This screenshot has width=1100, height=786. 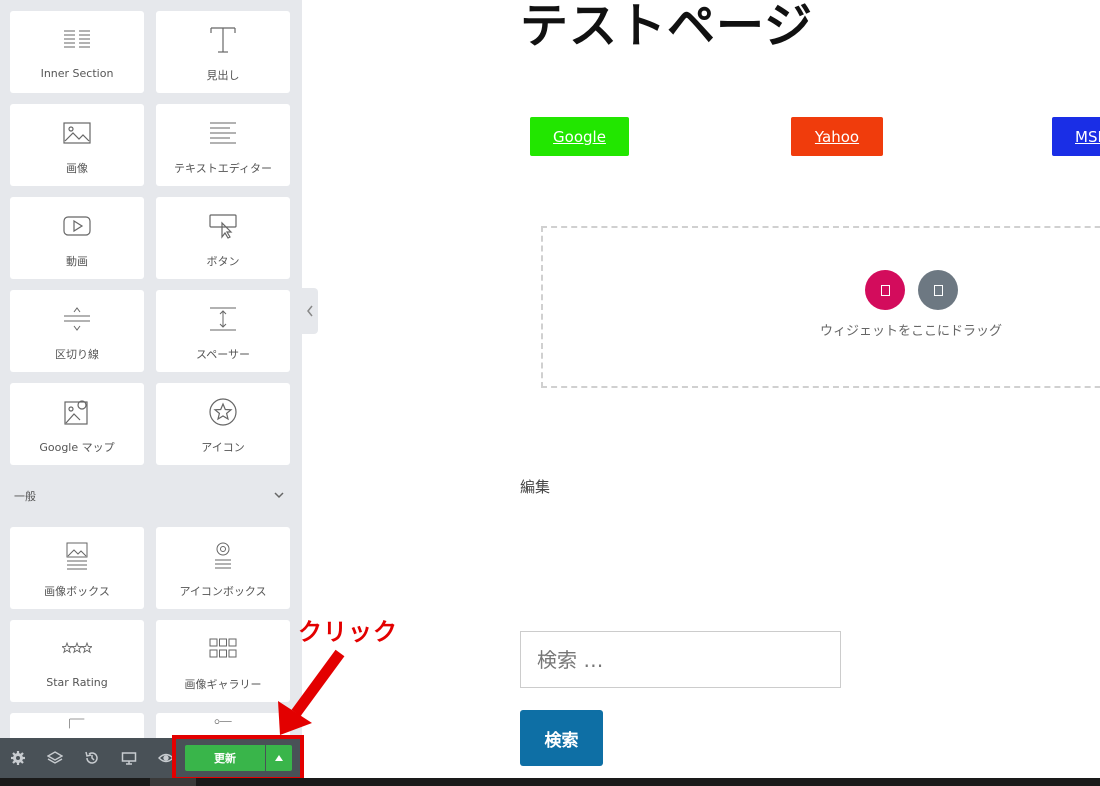 What do you see at coordinates (129, 758) in the screenshot?
I see `responsive-icon` at bounding box center [129, 758].